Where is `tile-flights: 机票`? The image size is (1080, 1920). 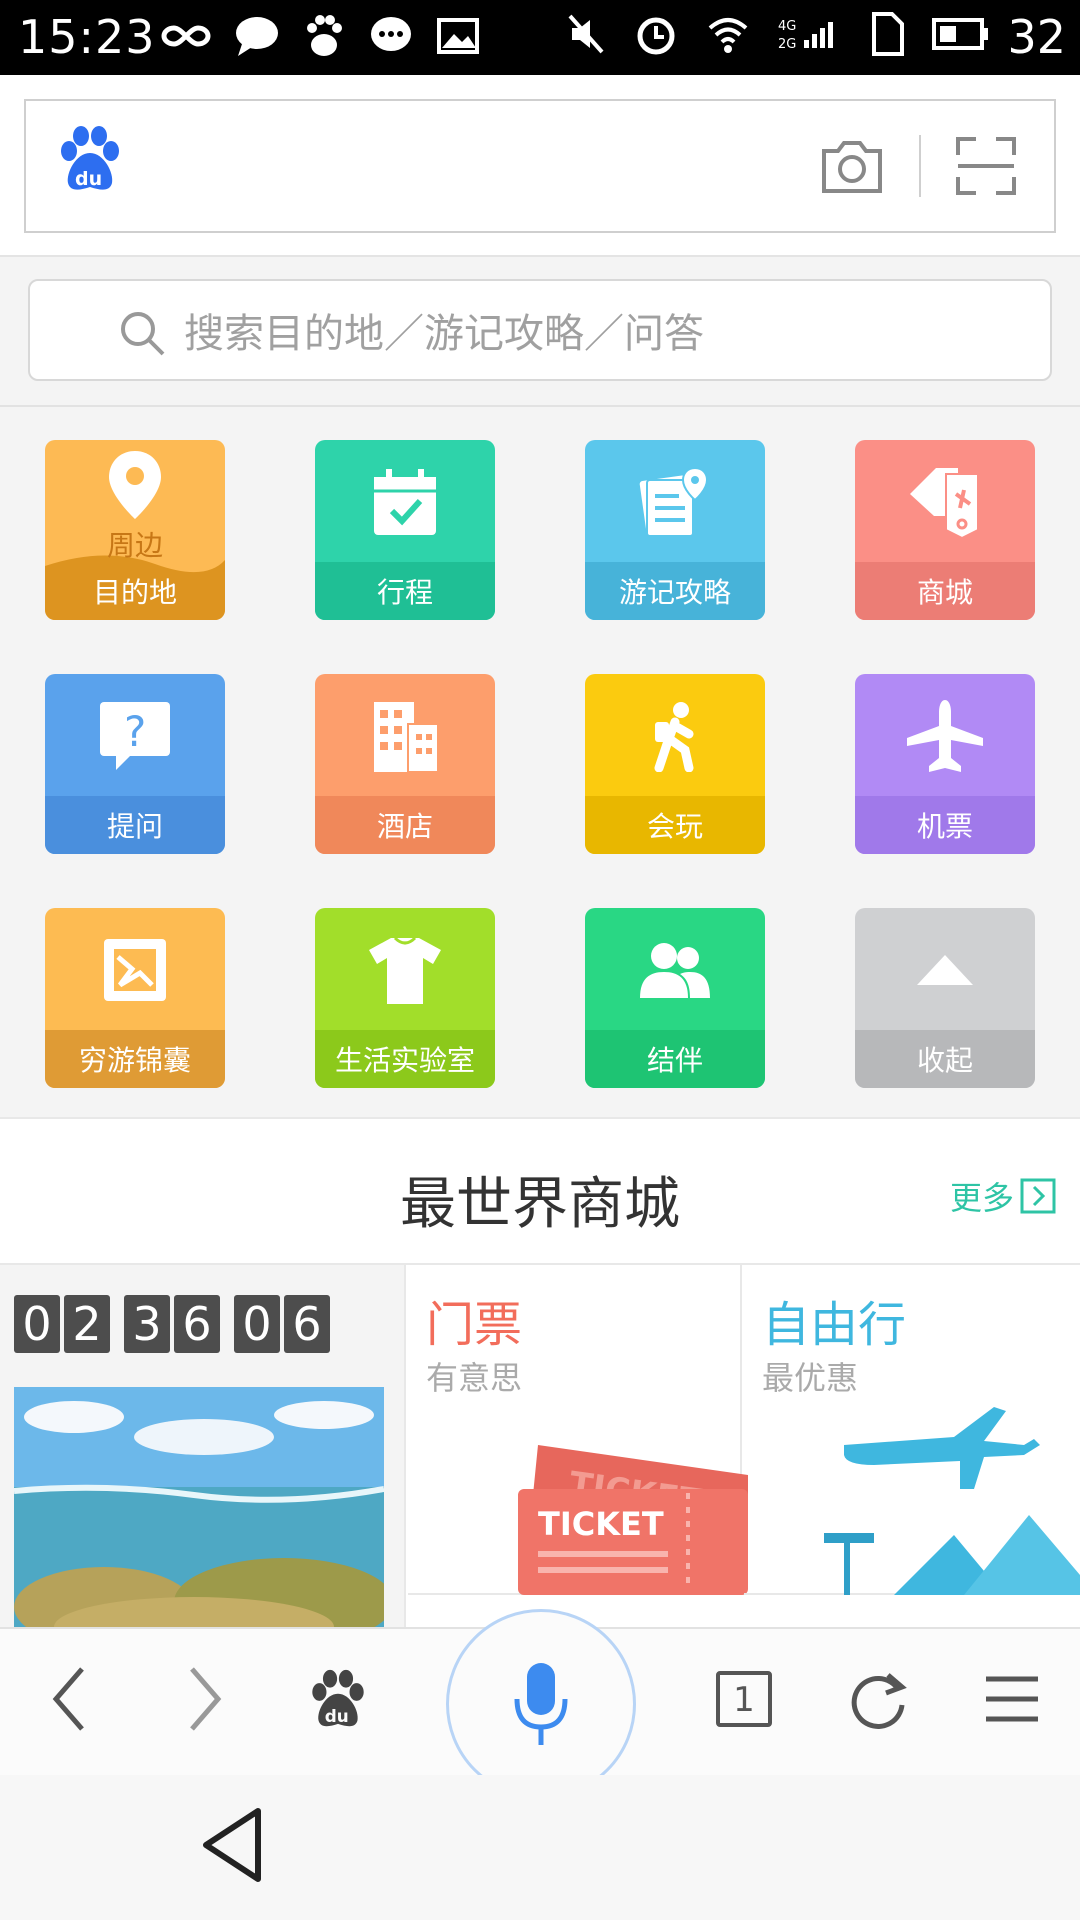 tile-flights: 机票 is located at coordinates (945, 764).